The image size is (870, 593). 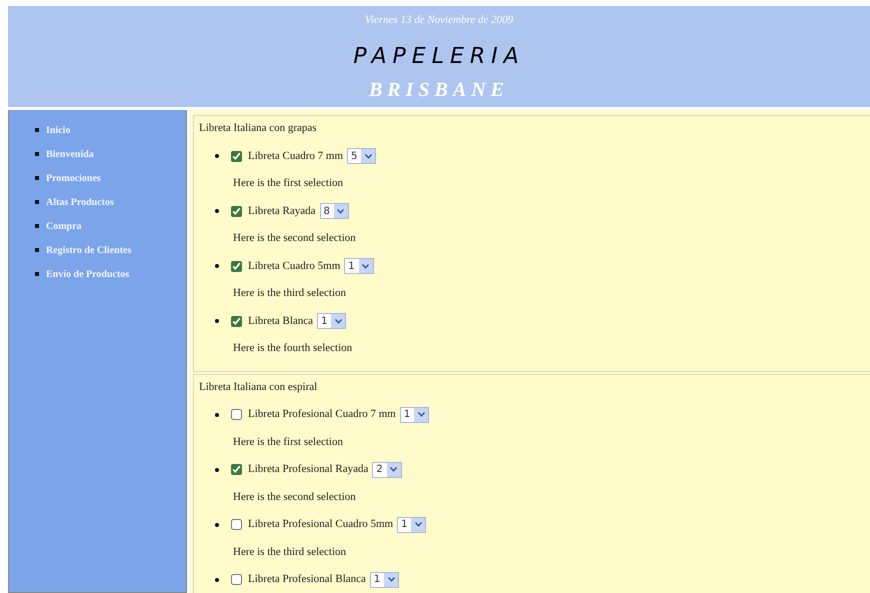 What do you see at coordinates (282, 211) in the screenshot?
I see `item-label: Libreta Rayada` at bounding box center [282, 211].